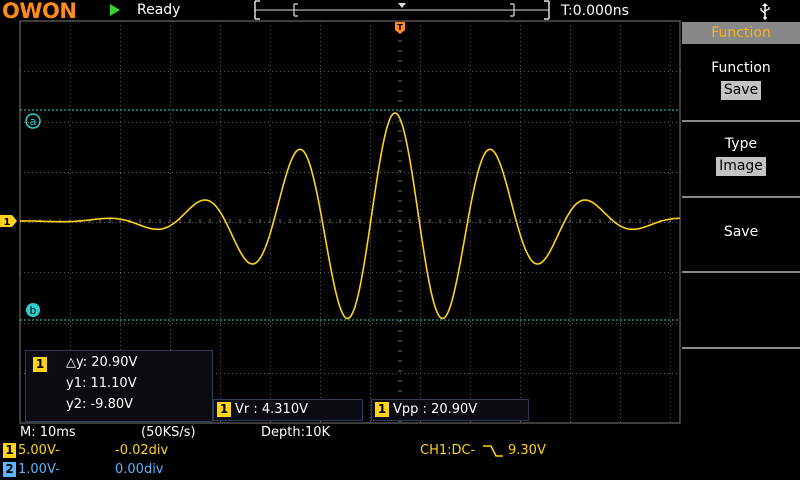  Describe the element at coordinates (741, 68) in the screenshot. I see `menu-item-label: Function` at that location.